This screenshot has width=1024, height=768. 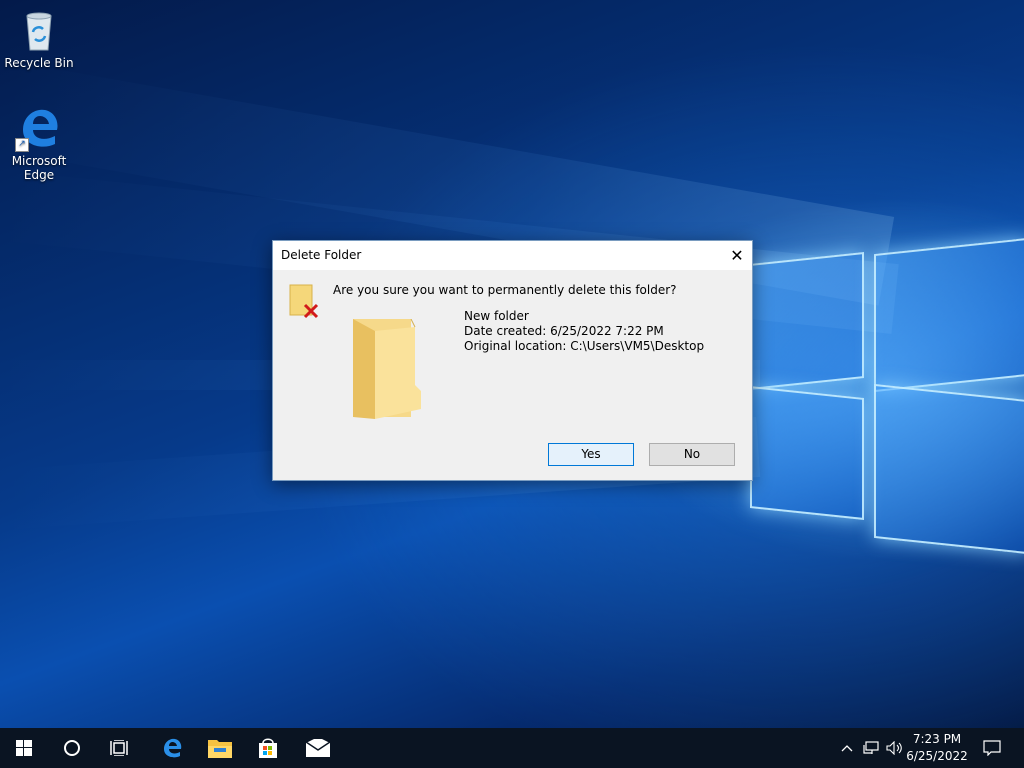 I want to click on volume-button, so click(x=895, y=748).